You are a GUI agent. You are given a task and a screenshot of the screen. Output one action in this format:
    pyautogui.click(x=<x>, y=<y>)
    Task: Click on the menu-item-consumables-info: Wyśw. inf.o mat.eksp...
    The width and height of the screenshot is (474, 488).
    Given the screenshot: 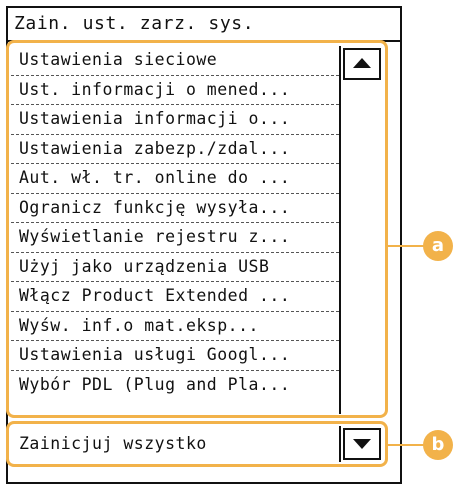 What is the action you would take?
    pyautogui.click(x=175, y=326)
    